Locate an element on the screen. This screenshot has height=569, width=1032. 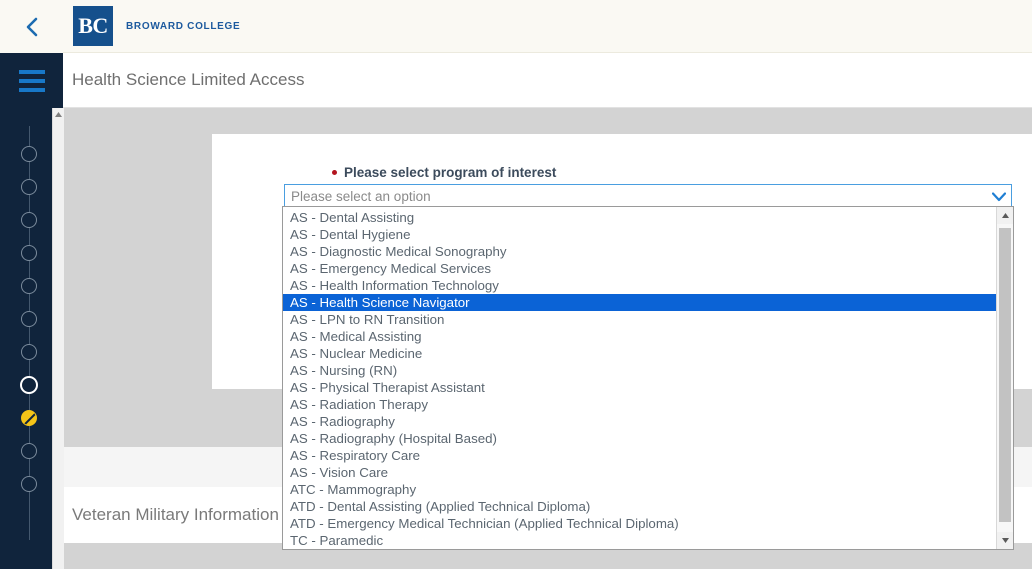
program-option: AS - LPN to RN Transition is located at coordinates (639, 319).